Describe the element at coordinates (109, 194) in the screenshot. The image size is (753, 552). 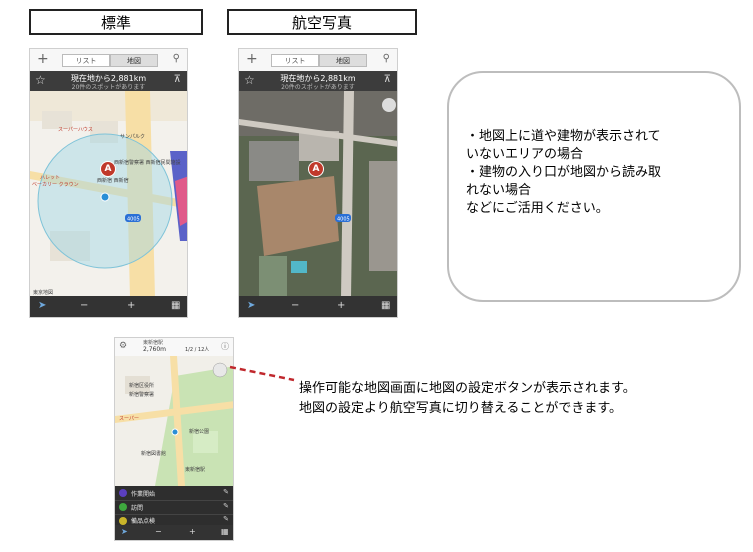
I see `standard-map: 4005` at that location.